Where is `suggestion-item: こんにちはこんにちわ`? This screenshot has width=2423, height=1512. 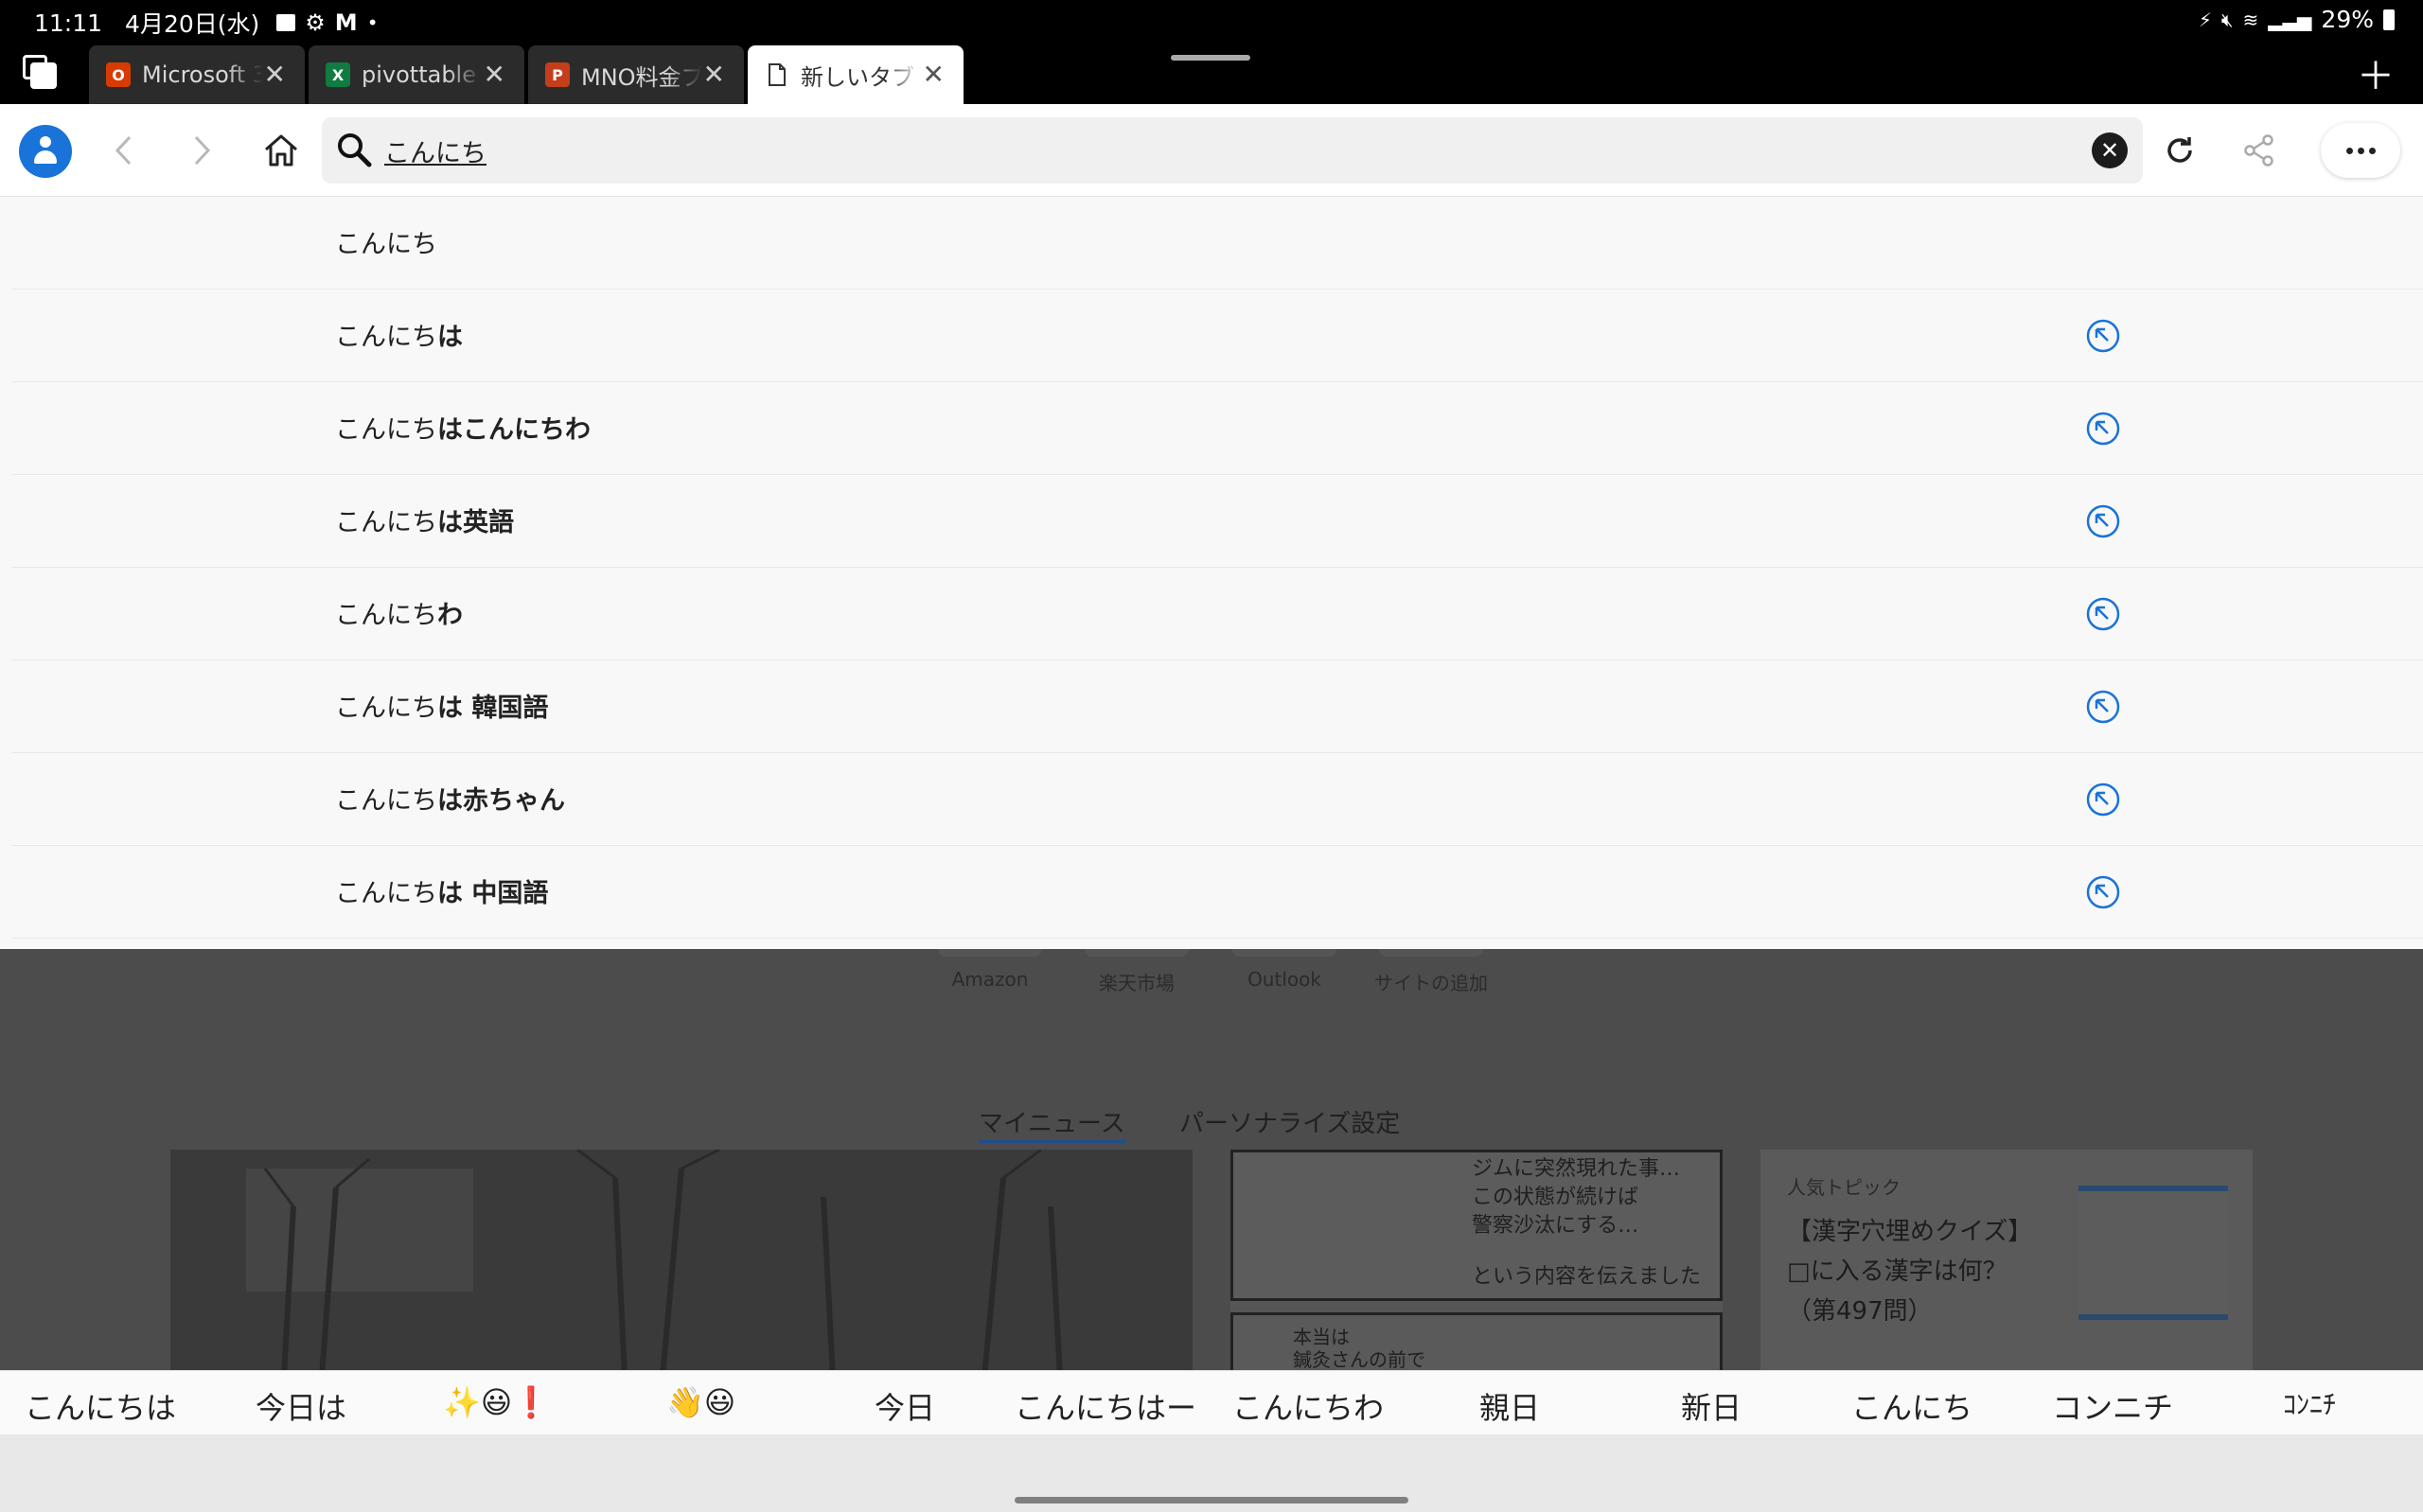
suggestion-item: こんにちはこんにちわ is located at coordinates (1217, 428).